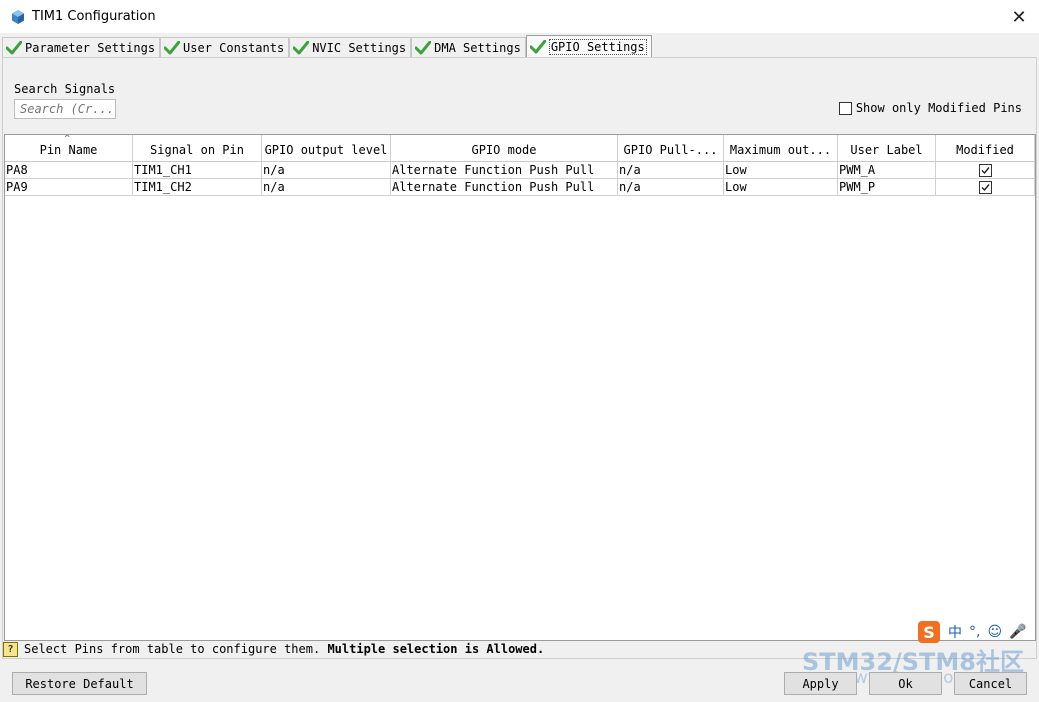  What do you see at coordinates (197, 187) in the screenshot?
I see `cell-signal: TIM1_CH2` at bounding box center [197, 187].